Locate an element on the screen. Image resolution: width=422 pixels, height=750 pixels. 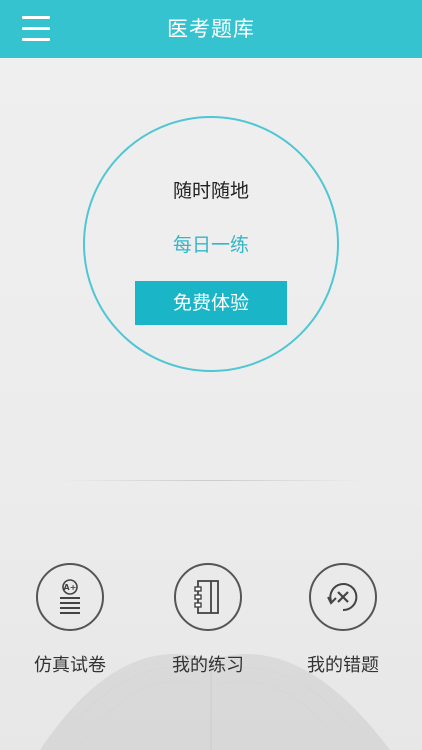
my-practice-label: 我的练习 is located at coordinates (208, 665).